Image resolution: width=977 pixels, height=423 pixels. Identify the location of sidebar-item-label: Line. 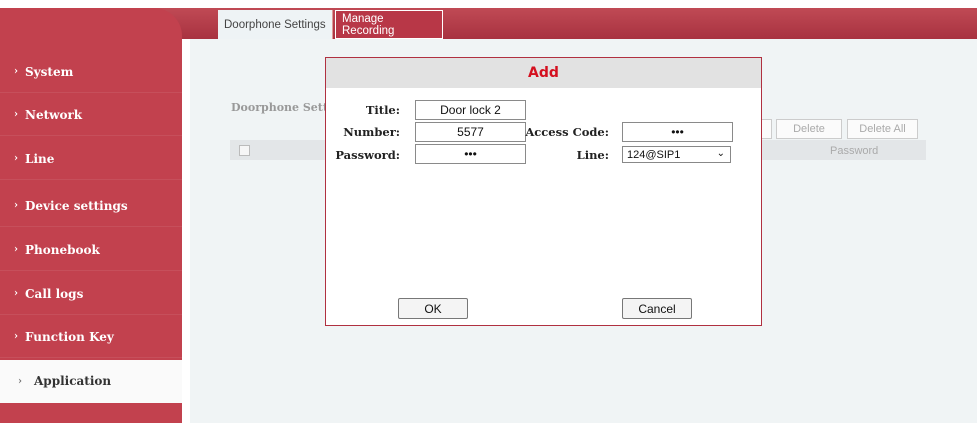
(40, 158).